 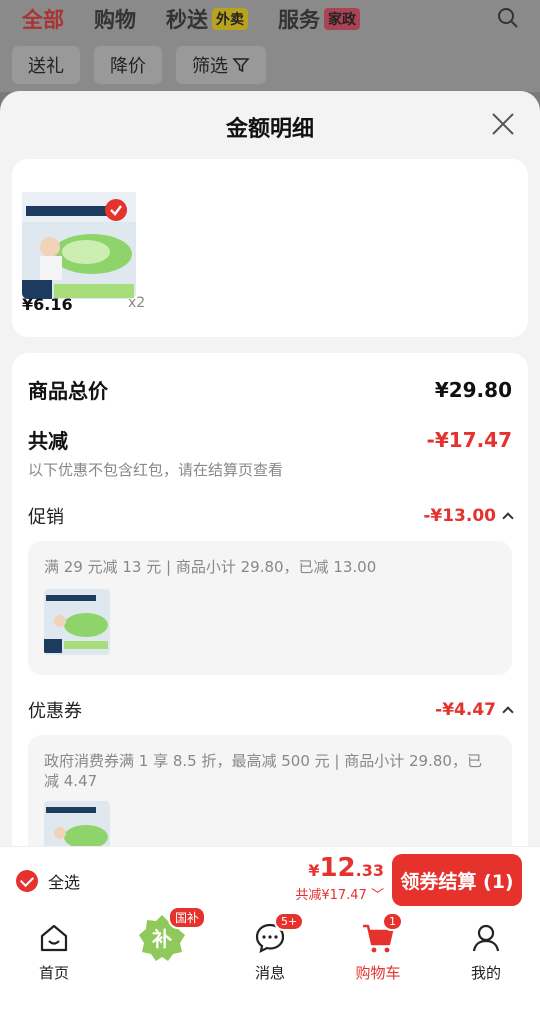 I want to click on filter-icon, so click(x=241, y=65).